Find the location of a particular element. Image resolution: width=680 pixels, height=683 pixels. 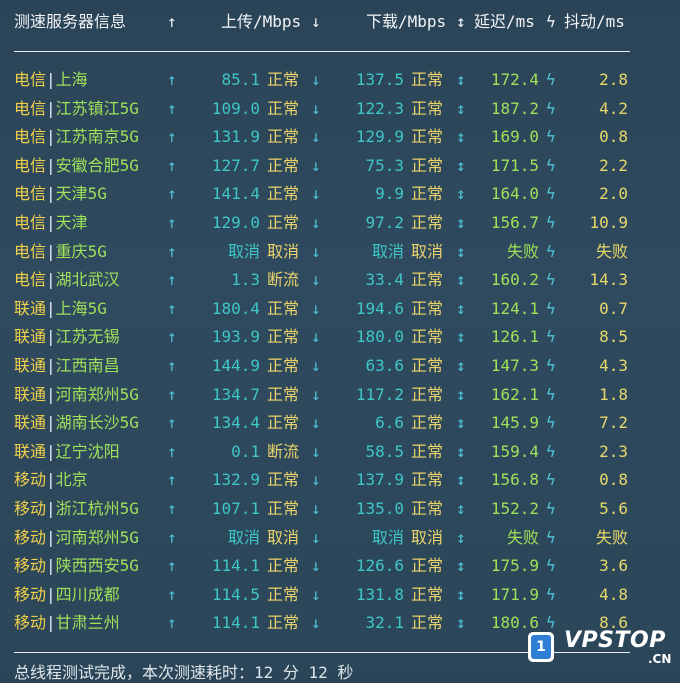

jitter-value: 0.7 is located at coordinates (613, 308).